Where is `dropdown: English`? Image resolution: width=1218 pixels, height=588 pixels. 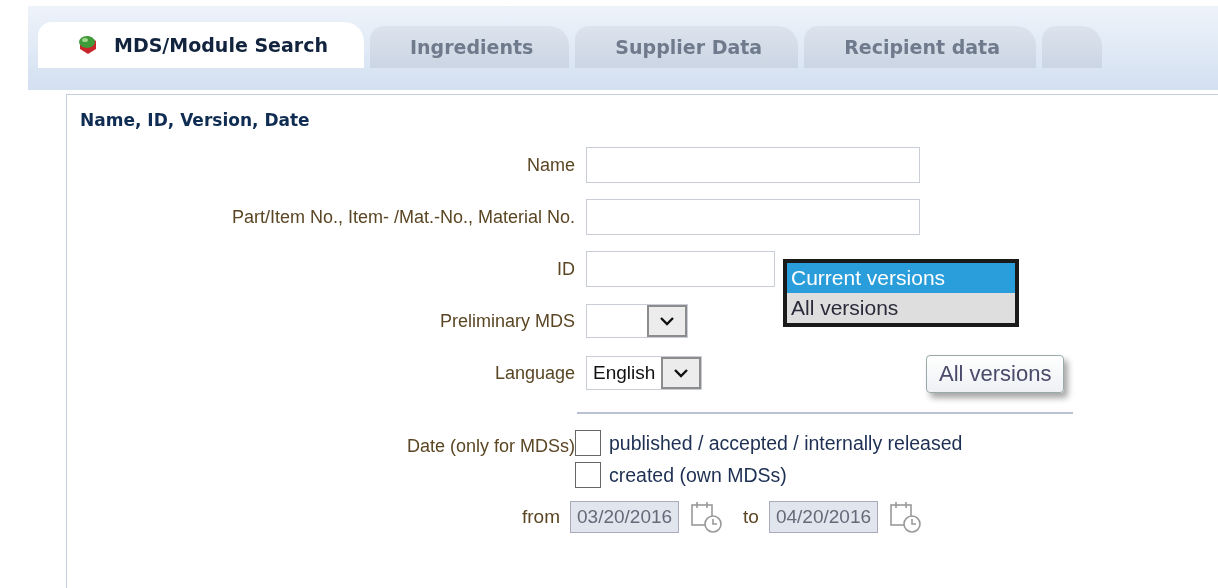
dropdown: English is located at coordinates (644, 373).